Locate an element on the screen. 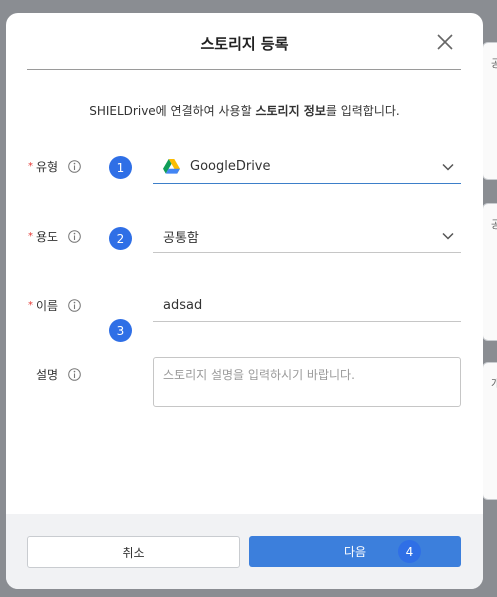 The image size is (497, 597). google-drive-icon is located at coordinates (171, 166).